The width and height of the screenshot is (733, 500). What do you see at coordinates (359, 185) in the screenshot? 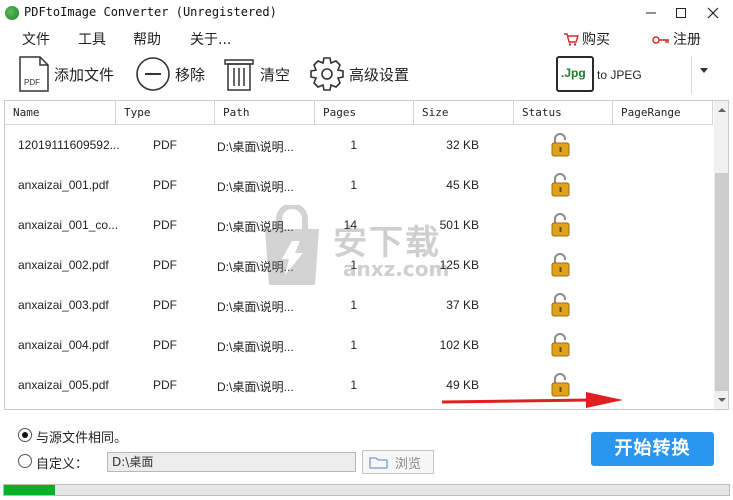
I see `table-row: anxaizai_001.pdf PDF D:\桌面\说明... 1 45 KB` at bounding box center [359, 185].